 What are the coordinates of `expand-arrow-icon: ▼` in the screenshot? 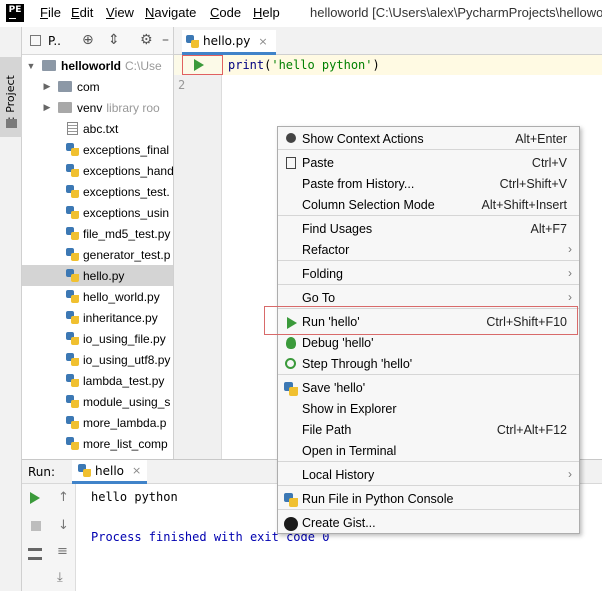 It's located at (31, 66).